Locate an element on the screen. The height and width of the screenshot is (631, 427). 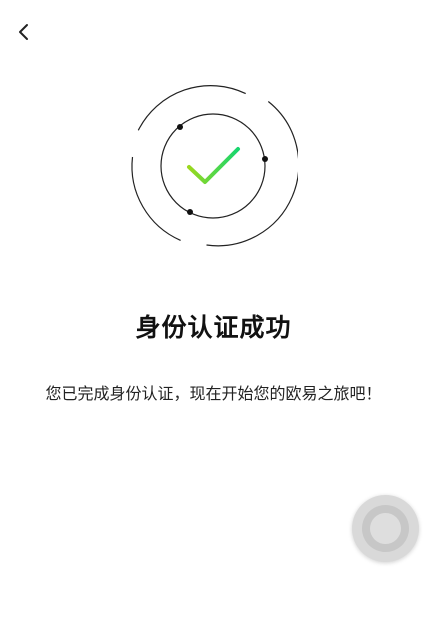
success-illustration is located at coordinates (214, 166).